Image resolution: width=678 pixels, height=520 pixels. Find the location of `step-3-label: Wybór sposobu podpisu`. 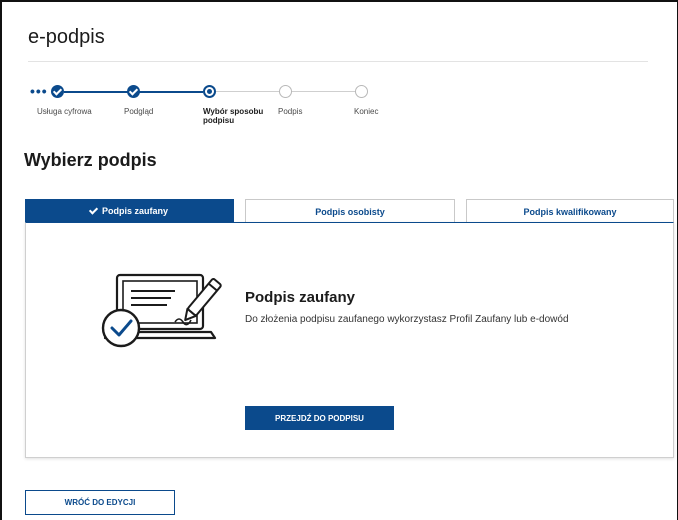

step-3-label: Wybór sposobu podpisu is located at coordinates (233, 116).